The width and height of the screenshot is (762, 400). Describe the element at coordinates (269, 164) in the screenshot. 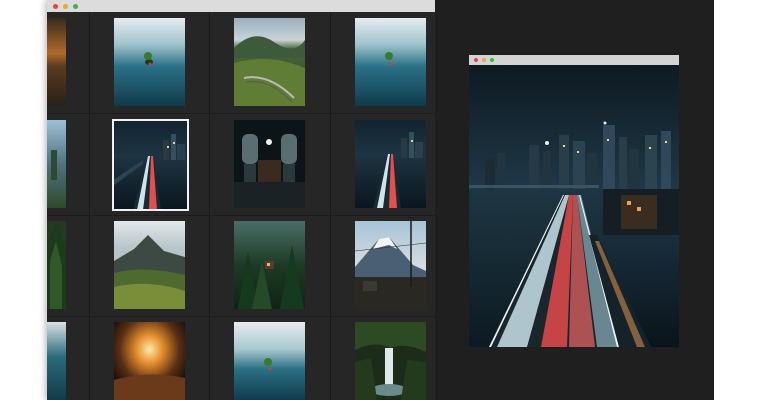

I see `gallery-thumbnail-dark-interior` at that location.